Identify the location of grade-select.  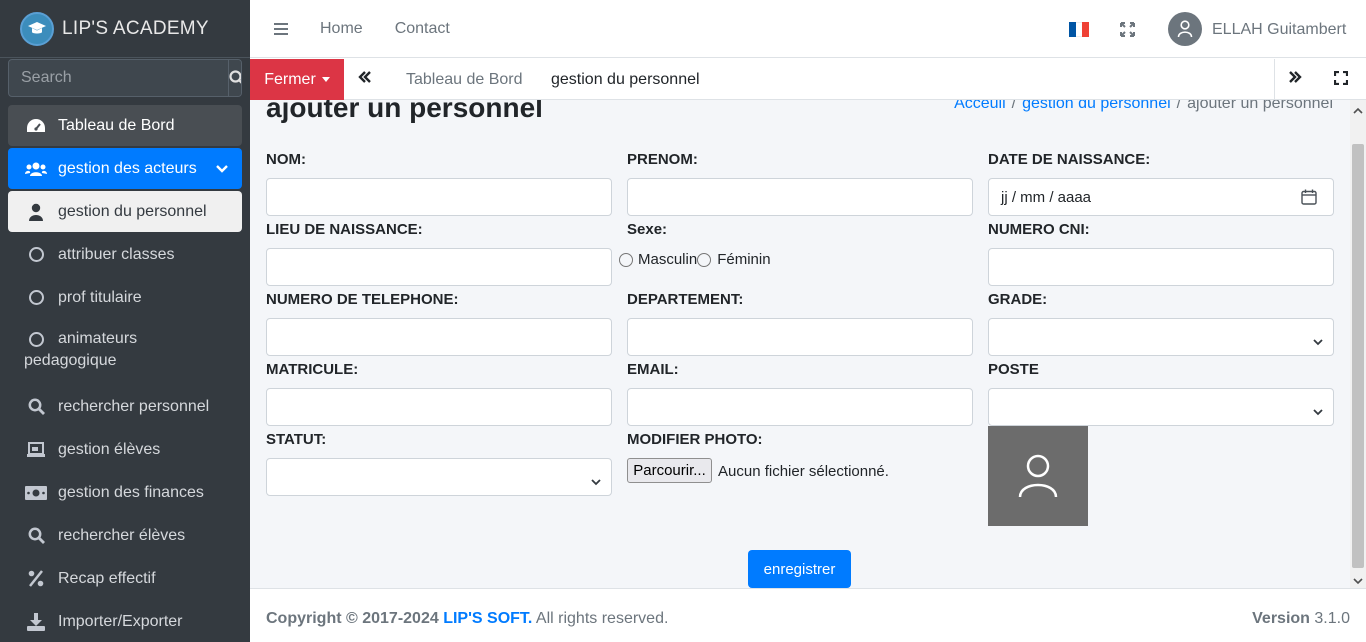
(1161, 337).